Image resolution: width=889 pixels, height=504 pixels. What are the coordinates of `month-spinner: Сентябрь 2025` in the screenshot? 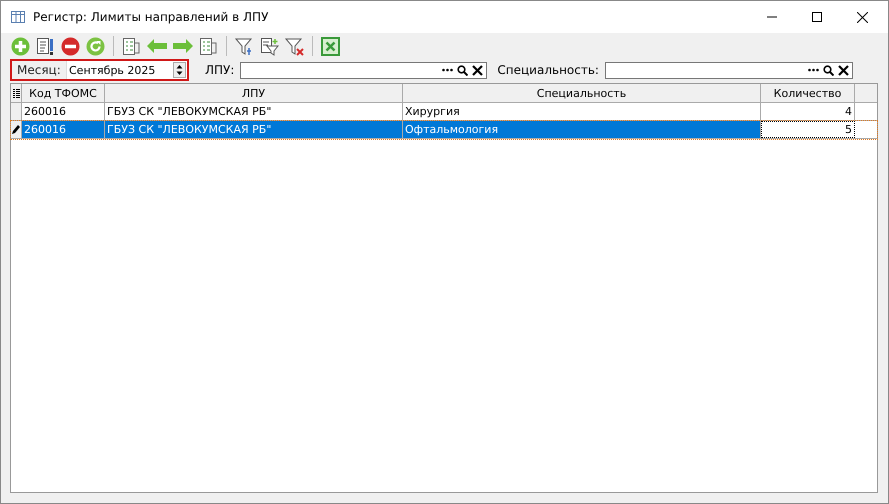 It's located at (126, 70).